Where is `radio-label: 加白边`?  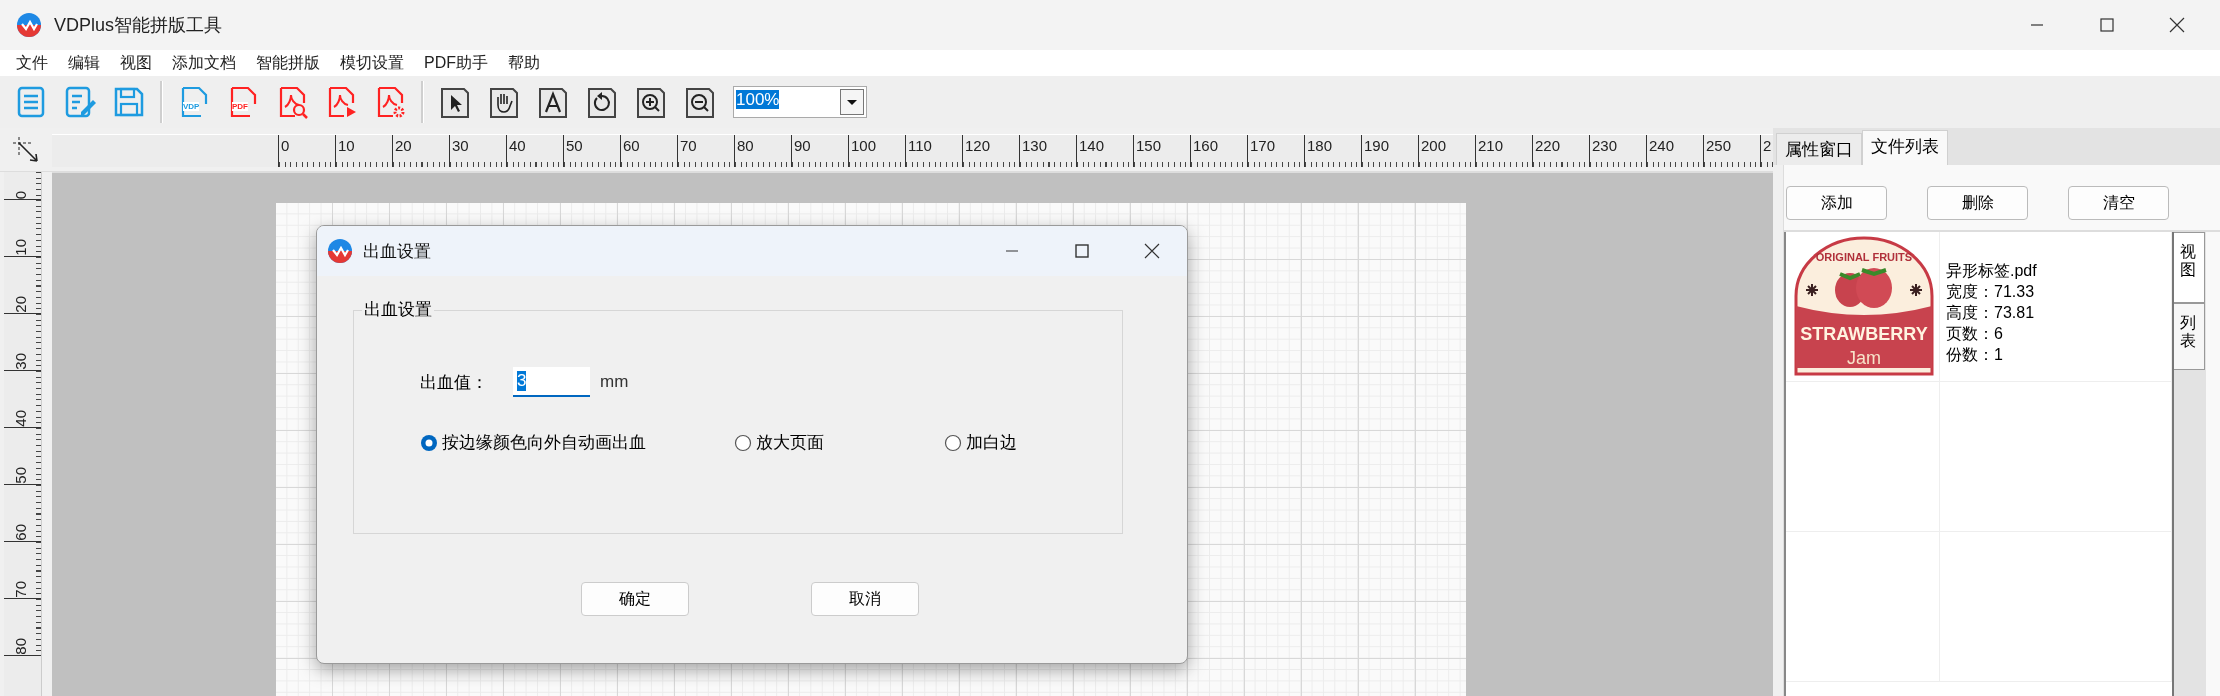 radio-label: 加白边 is located at coordinates (991, 442).